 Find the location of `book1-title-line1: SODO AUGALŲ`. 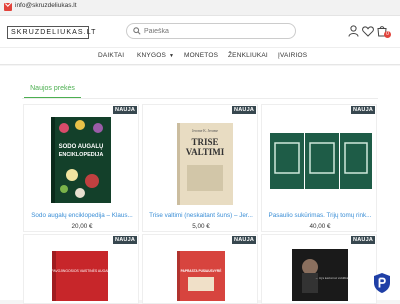

book1-title-line1: SODO AUGALŲ is located at coordinates (81, 147).